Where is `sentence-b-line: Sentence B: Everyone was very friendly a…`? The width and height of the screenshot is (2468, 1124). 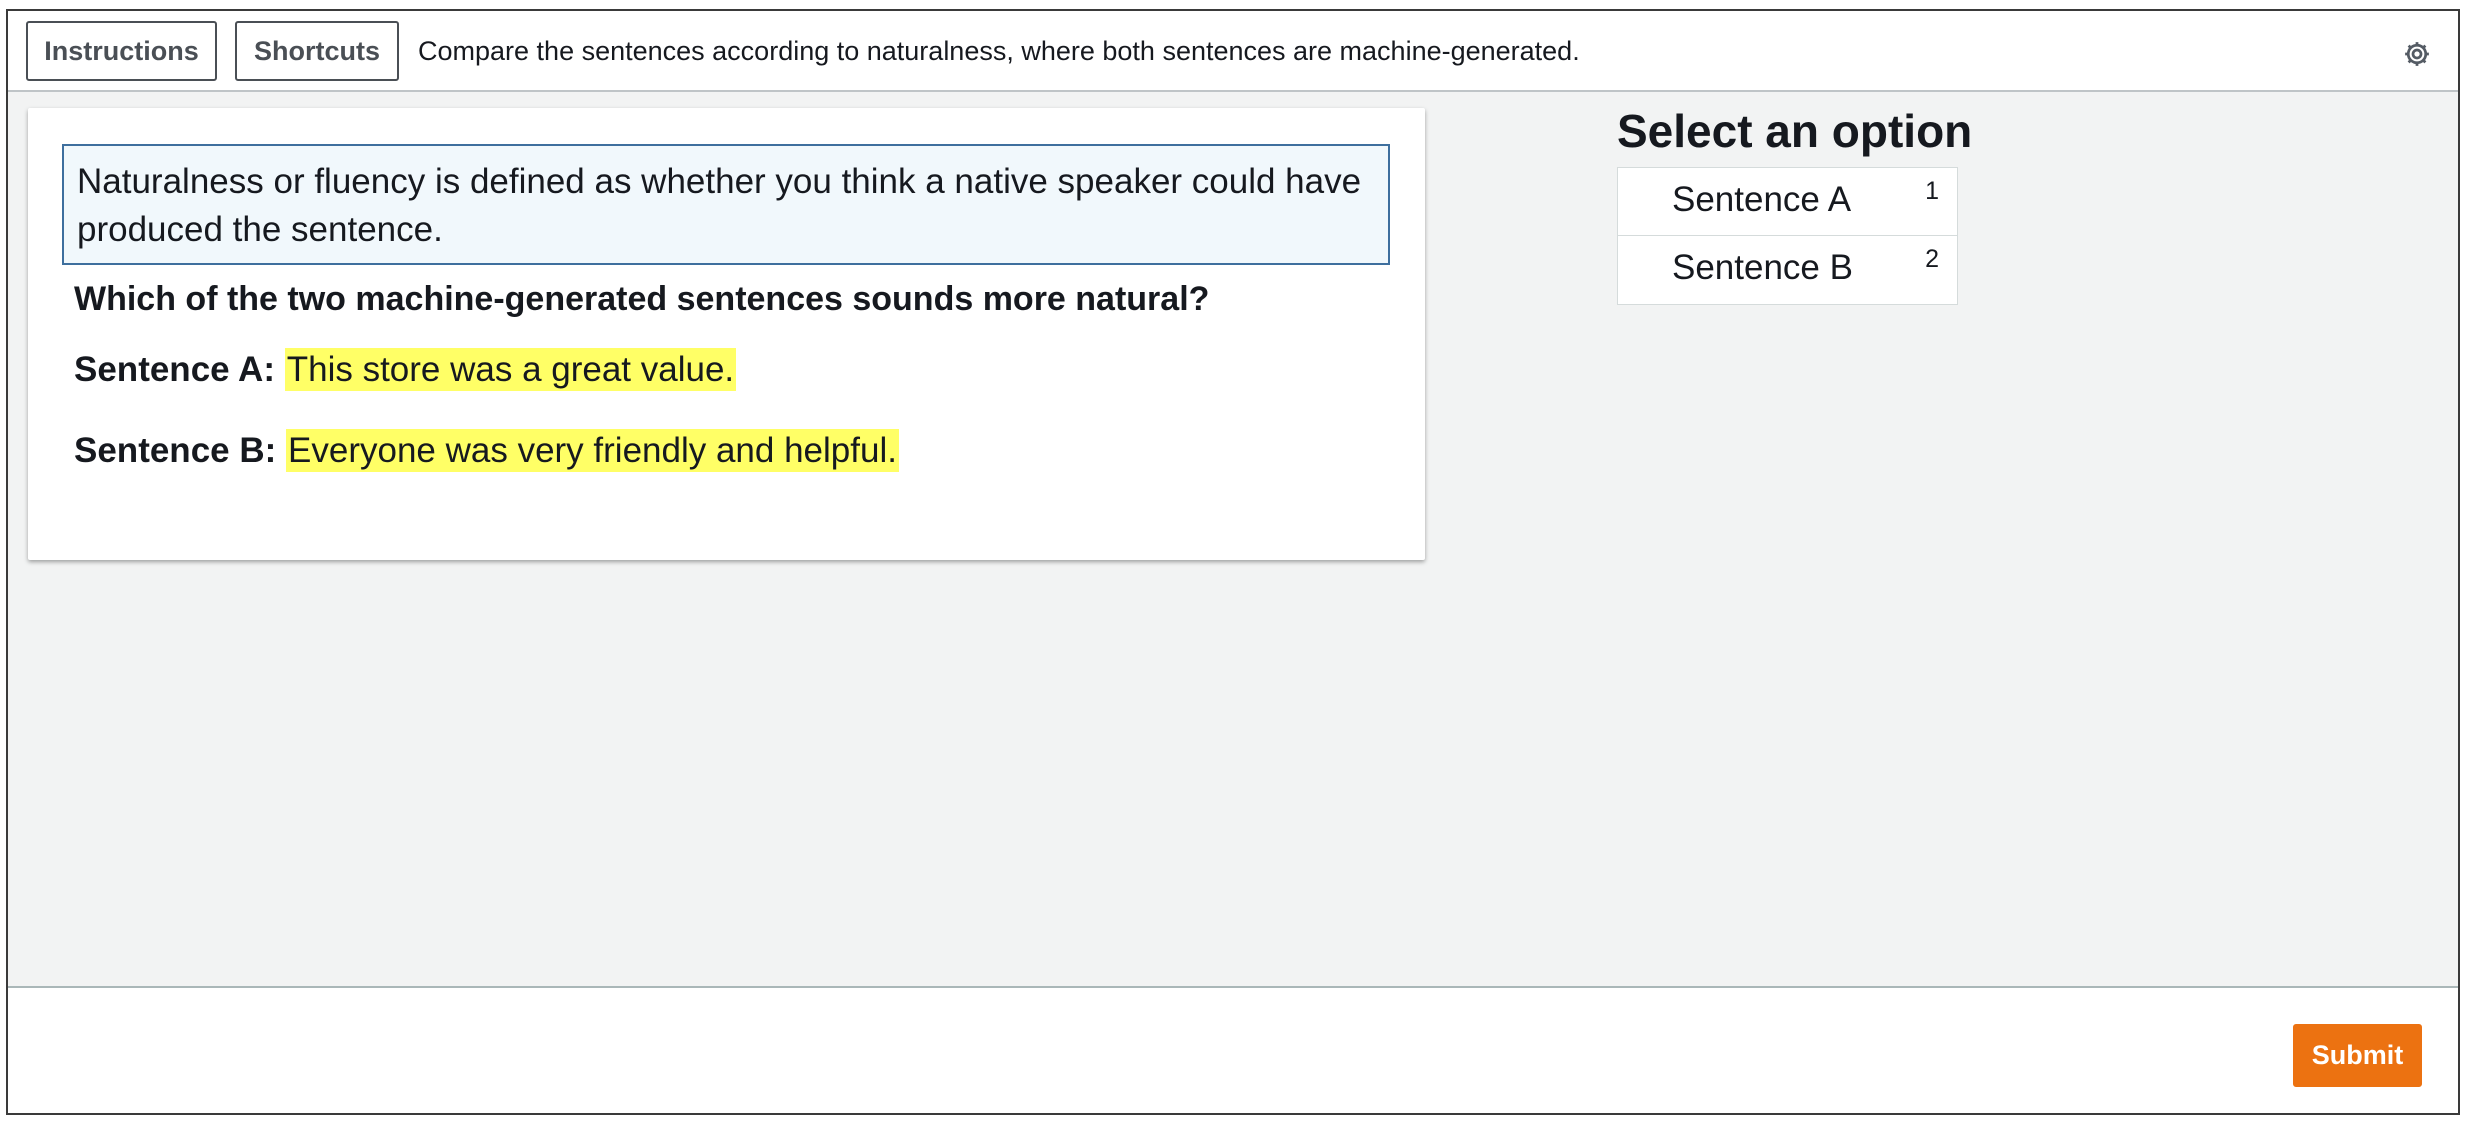 sentence-b-line: Sentence B: Everyone was very friendly a… is located at coordinates (486, 450).